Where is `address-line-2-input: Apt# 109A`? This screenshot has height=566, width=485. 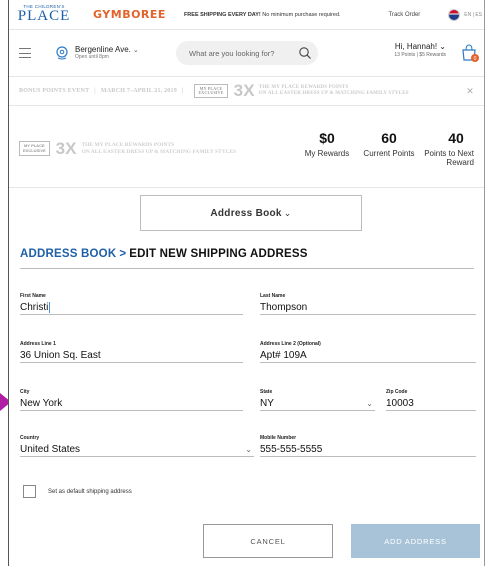
address-line-2-input: Apt# 109A is located at coordinates (368, 356).